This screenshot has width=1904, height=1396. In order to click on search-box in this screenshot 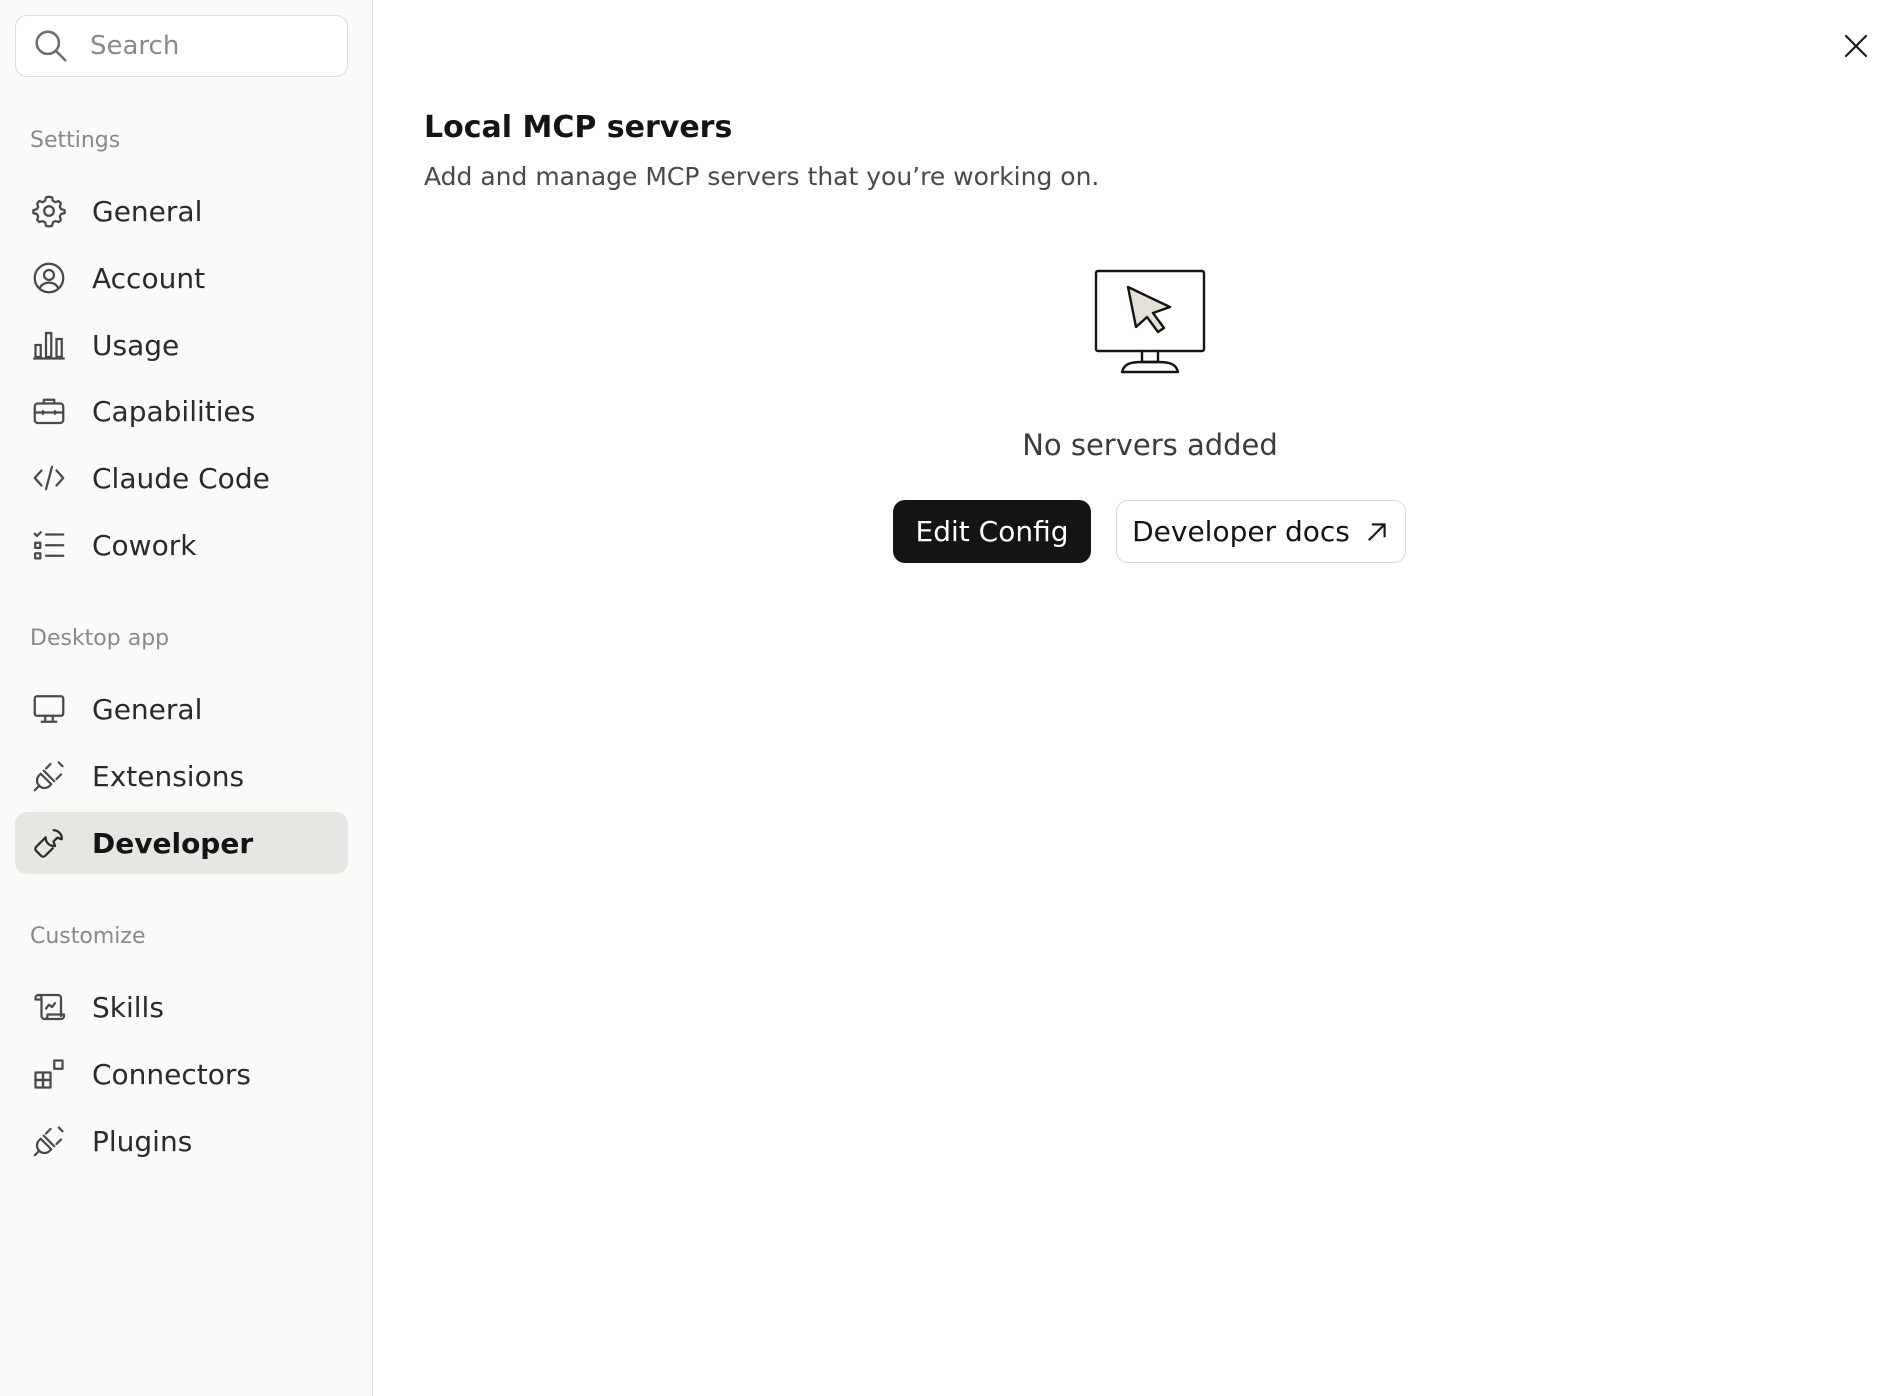, I will do `click(181, 46)`.